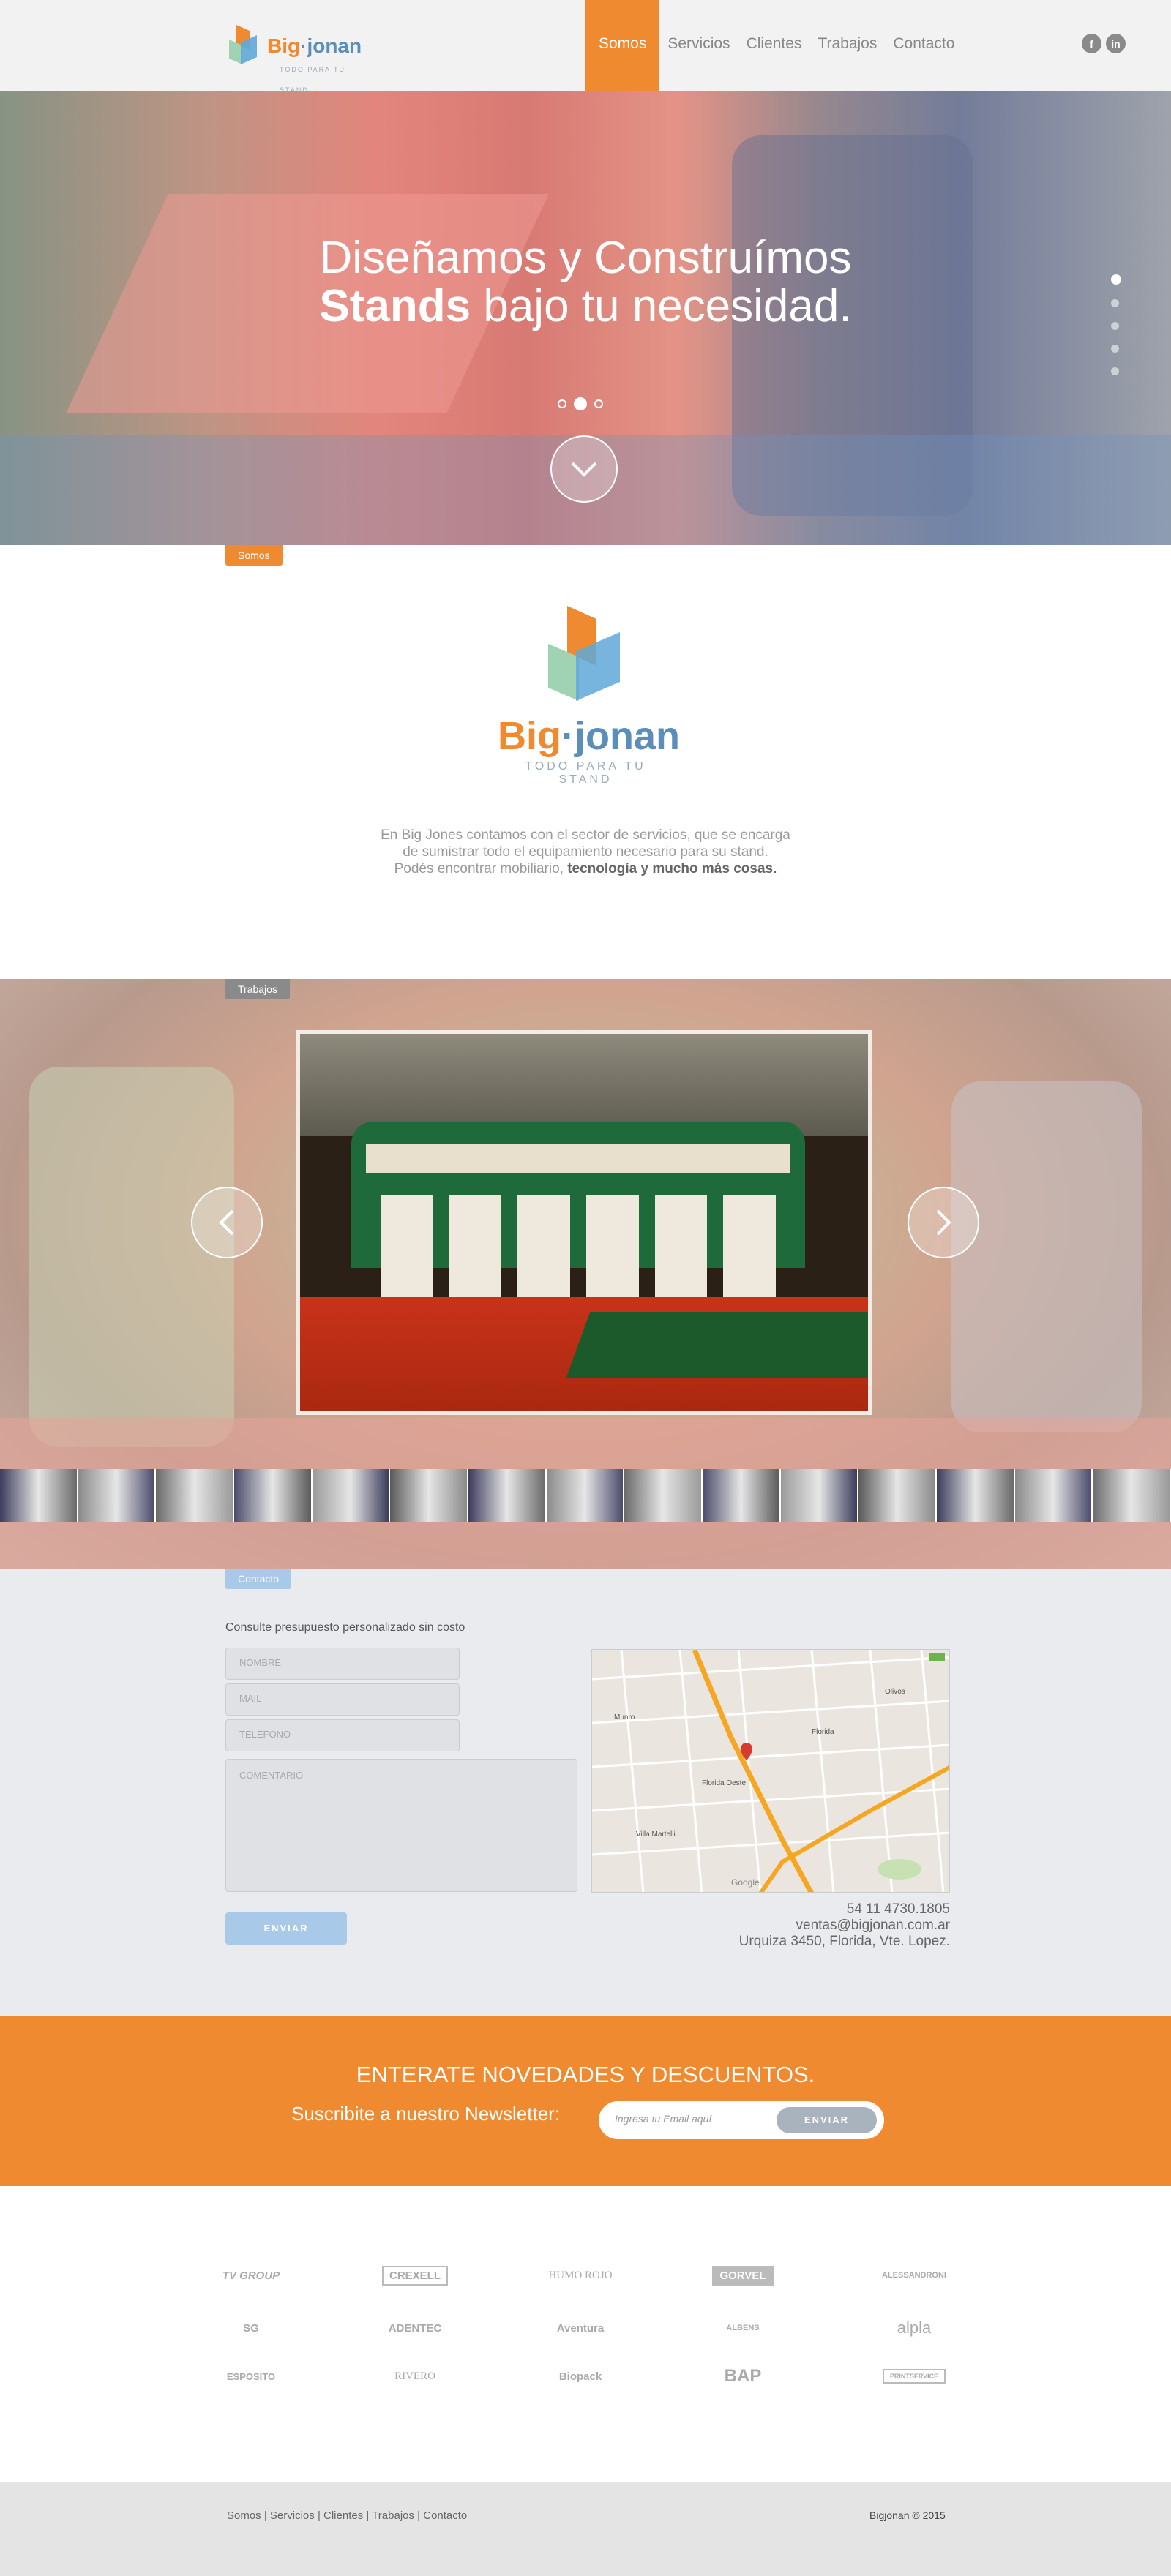 The width and height of the screenshot is (1171, 2576). What do you see at coordinates (847, 45) in the screenshot?
I see `nav-trabajos: Trabajos` at bounding box center [847, 45].